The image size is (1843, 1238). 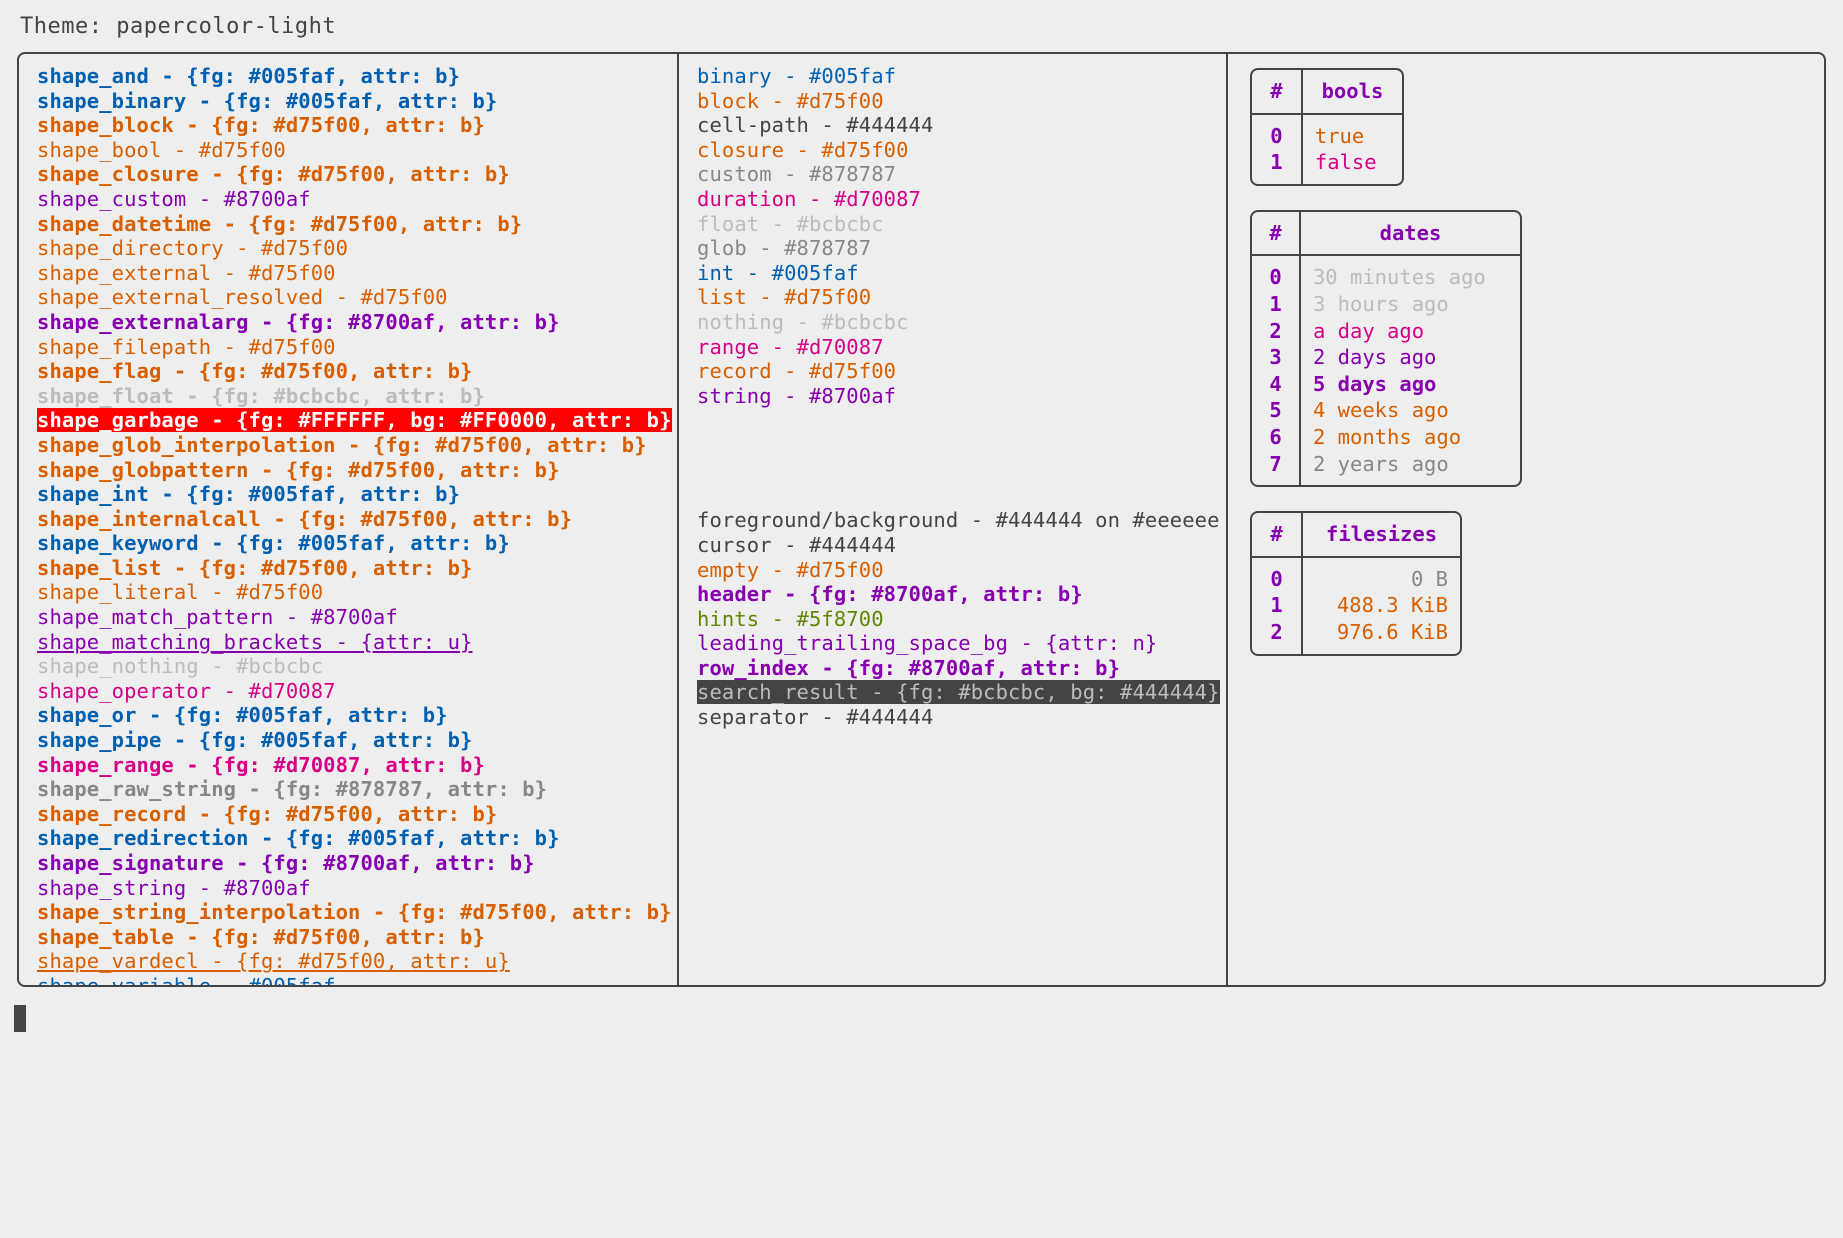 What do you see at coordinates (261, 125) in the screenshot?
I see `shape-entry-label: shape_block - {fg: #d75f00, attr: b}` at bounding box center [261, 125].